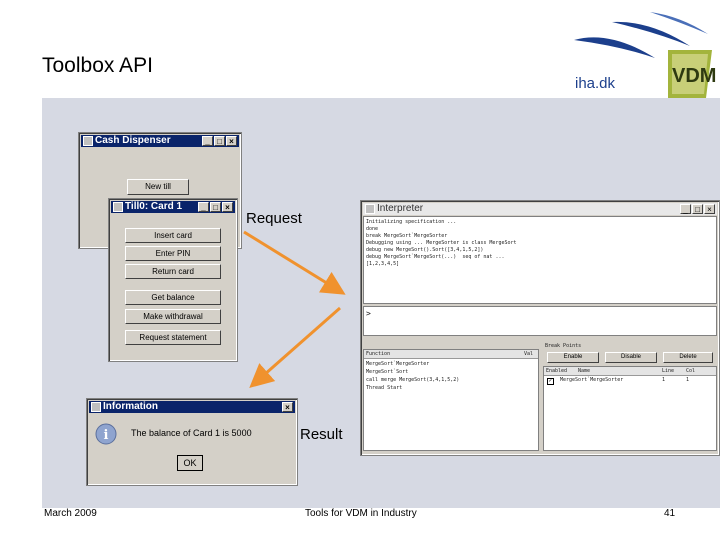 The width and height of the screenshot is (720, 540). Describe the element at coordinates (295, 347) in the screenshot. I see `result-arrow` at that location.